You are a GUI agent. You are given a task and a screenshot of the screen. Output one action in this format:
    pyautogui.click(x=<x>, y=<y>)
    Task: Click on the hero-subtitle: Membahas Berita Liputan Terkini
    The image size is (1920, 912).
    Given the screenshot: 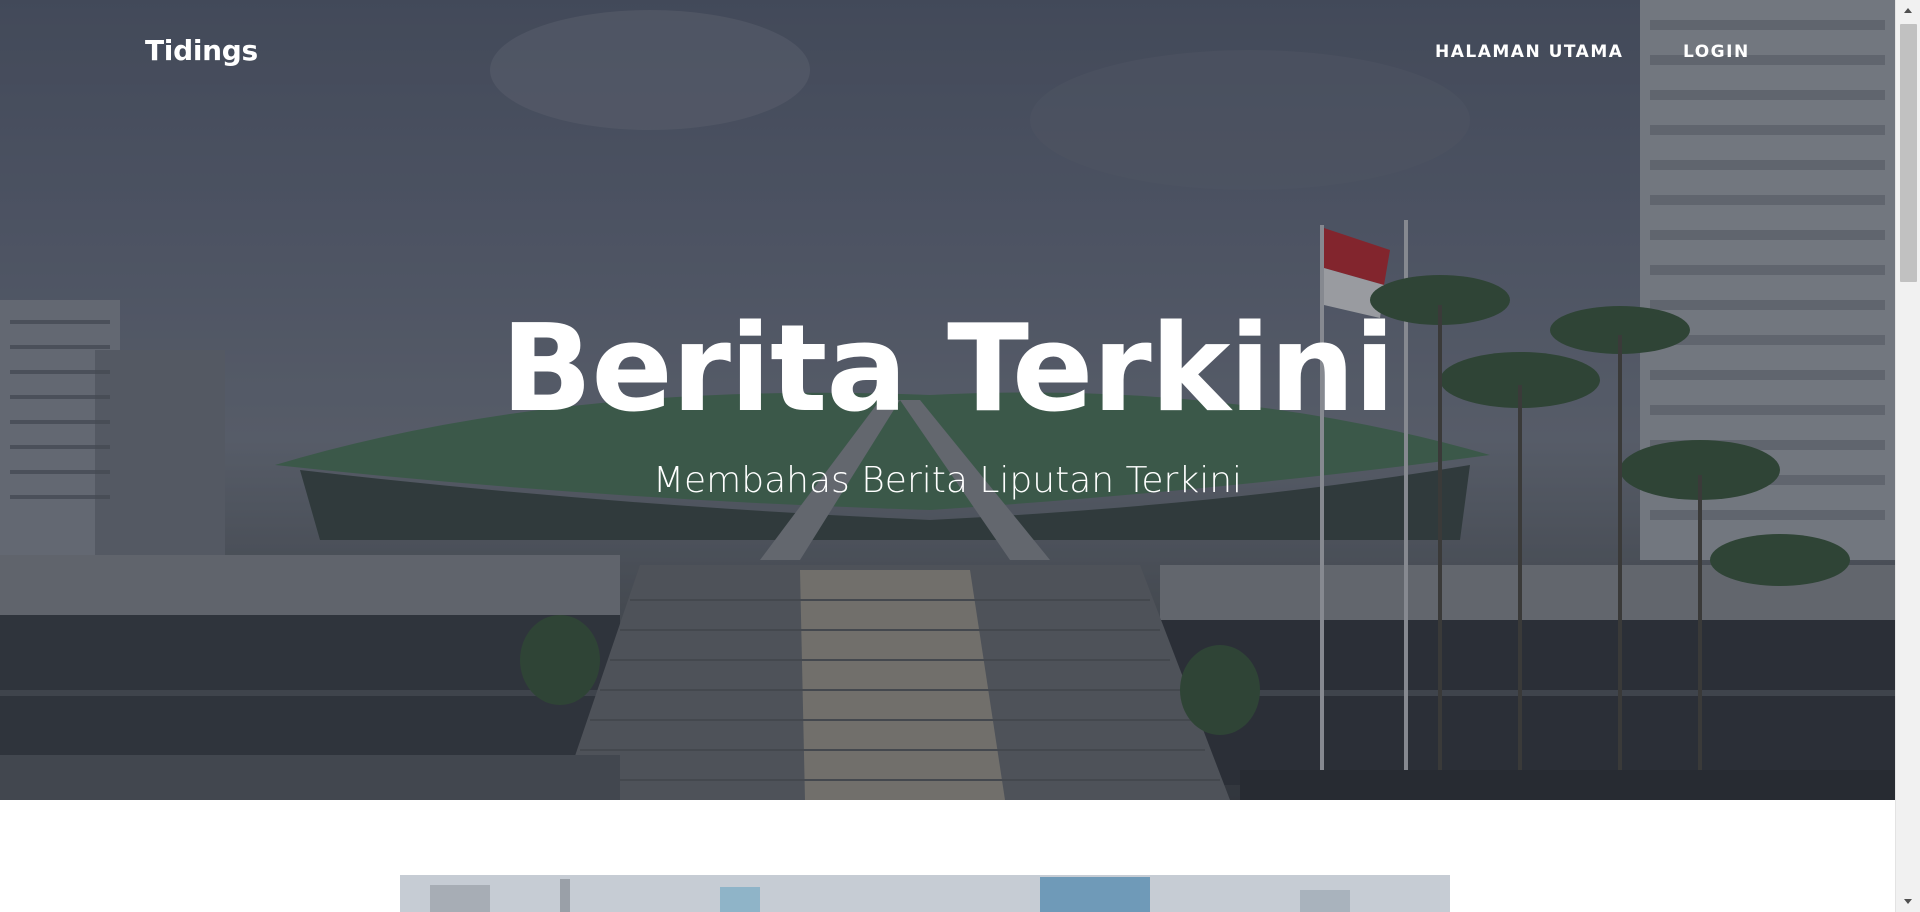 What is the action you would take?
    pyautogui.click(x=947, y=480)
    